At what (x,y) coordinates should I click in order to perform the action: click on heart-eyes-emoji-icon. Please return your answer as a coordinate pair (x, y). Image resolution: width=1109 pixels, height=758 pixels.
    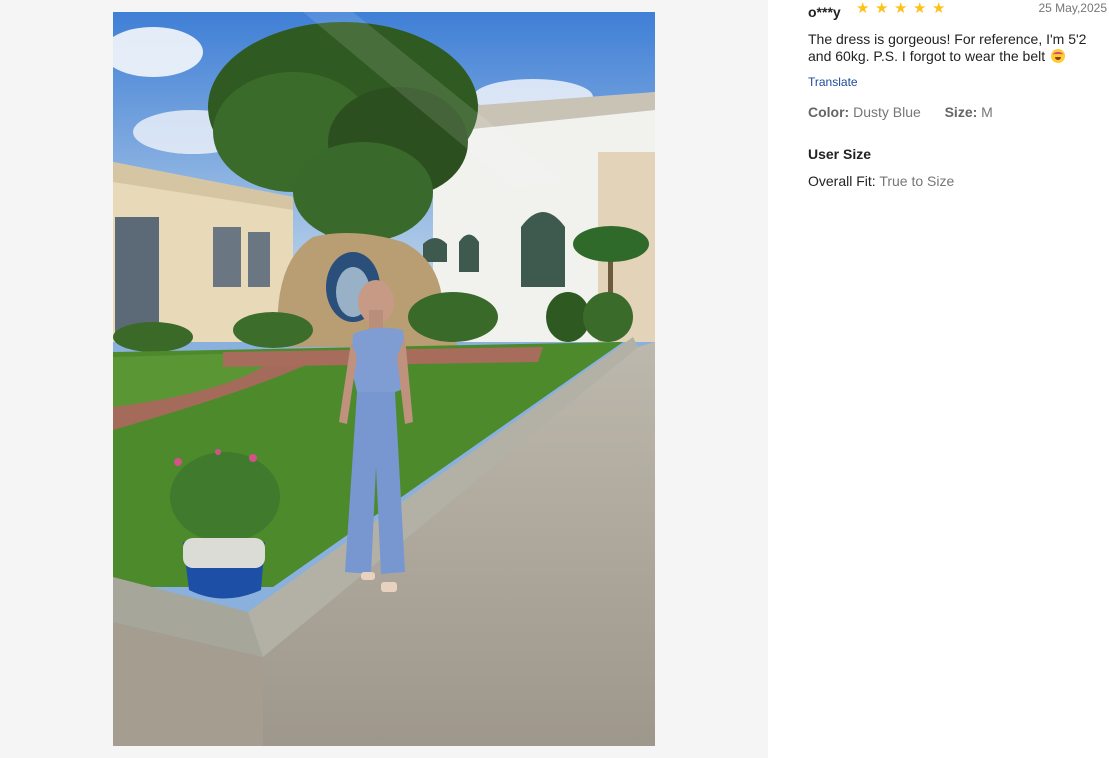
    Looking at the image, I should click on (1058, 56).